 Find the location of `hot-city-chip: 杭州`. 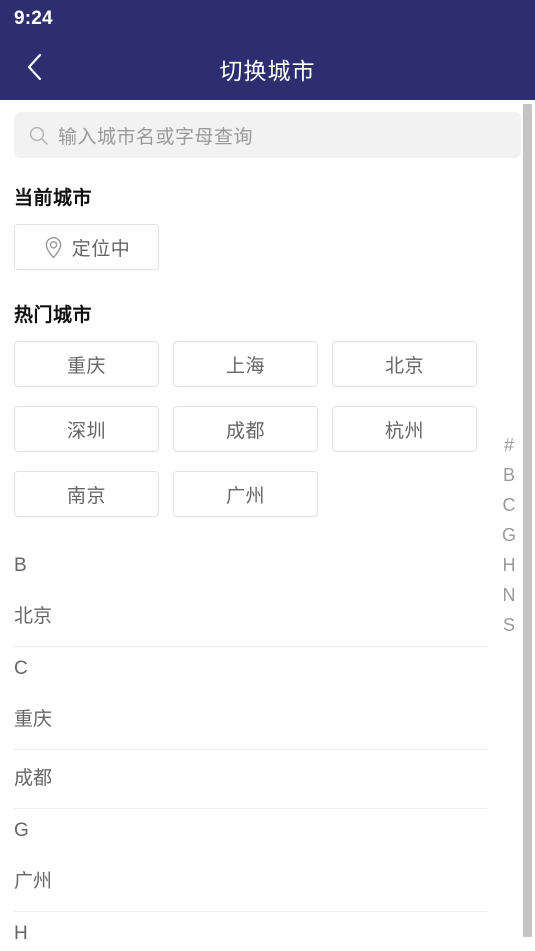

hot-city-chip: 杭州 is located at coordinates (404, 429).